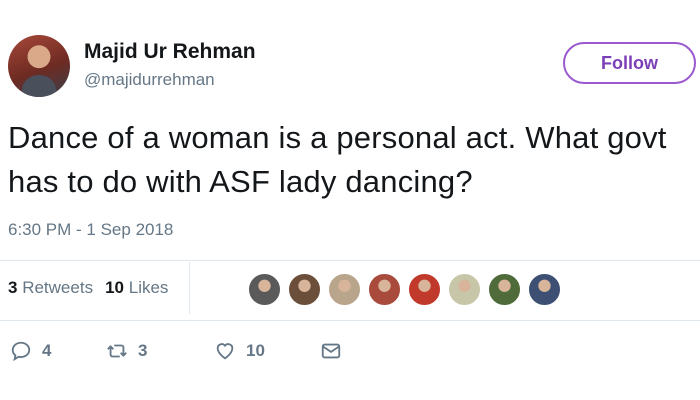 This screenshot has height=400, width=700. I want to click on follow-button: Follow, so click(629, 63).